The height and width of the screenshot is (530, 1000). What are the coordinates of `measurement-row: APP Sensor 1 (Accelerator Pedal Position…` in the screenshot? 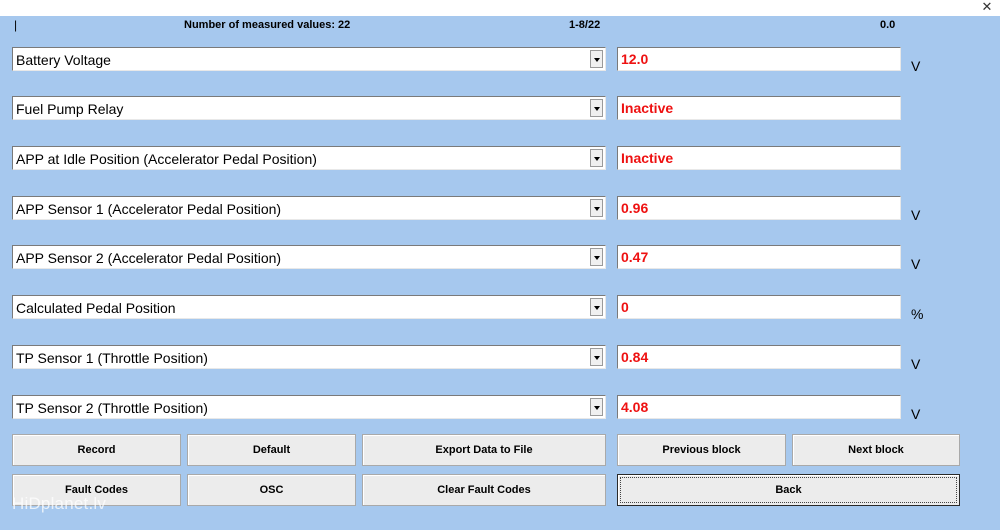 It's located at (500, 209).